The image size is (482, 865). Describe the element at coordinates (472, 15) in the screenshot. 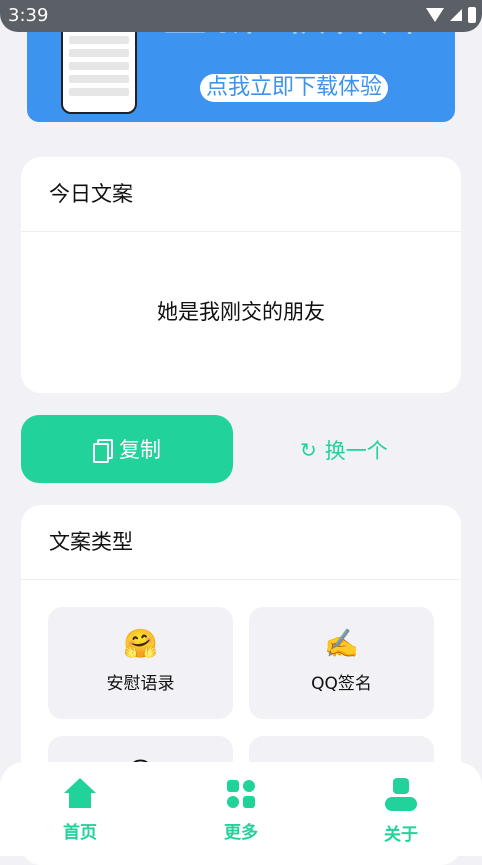

I see `battery-icon` at that location.